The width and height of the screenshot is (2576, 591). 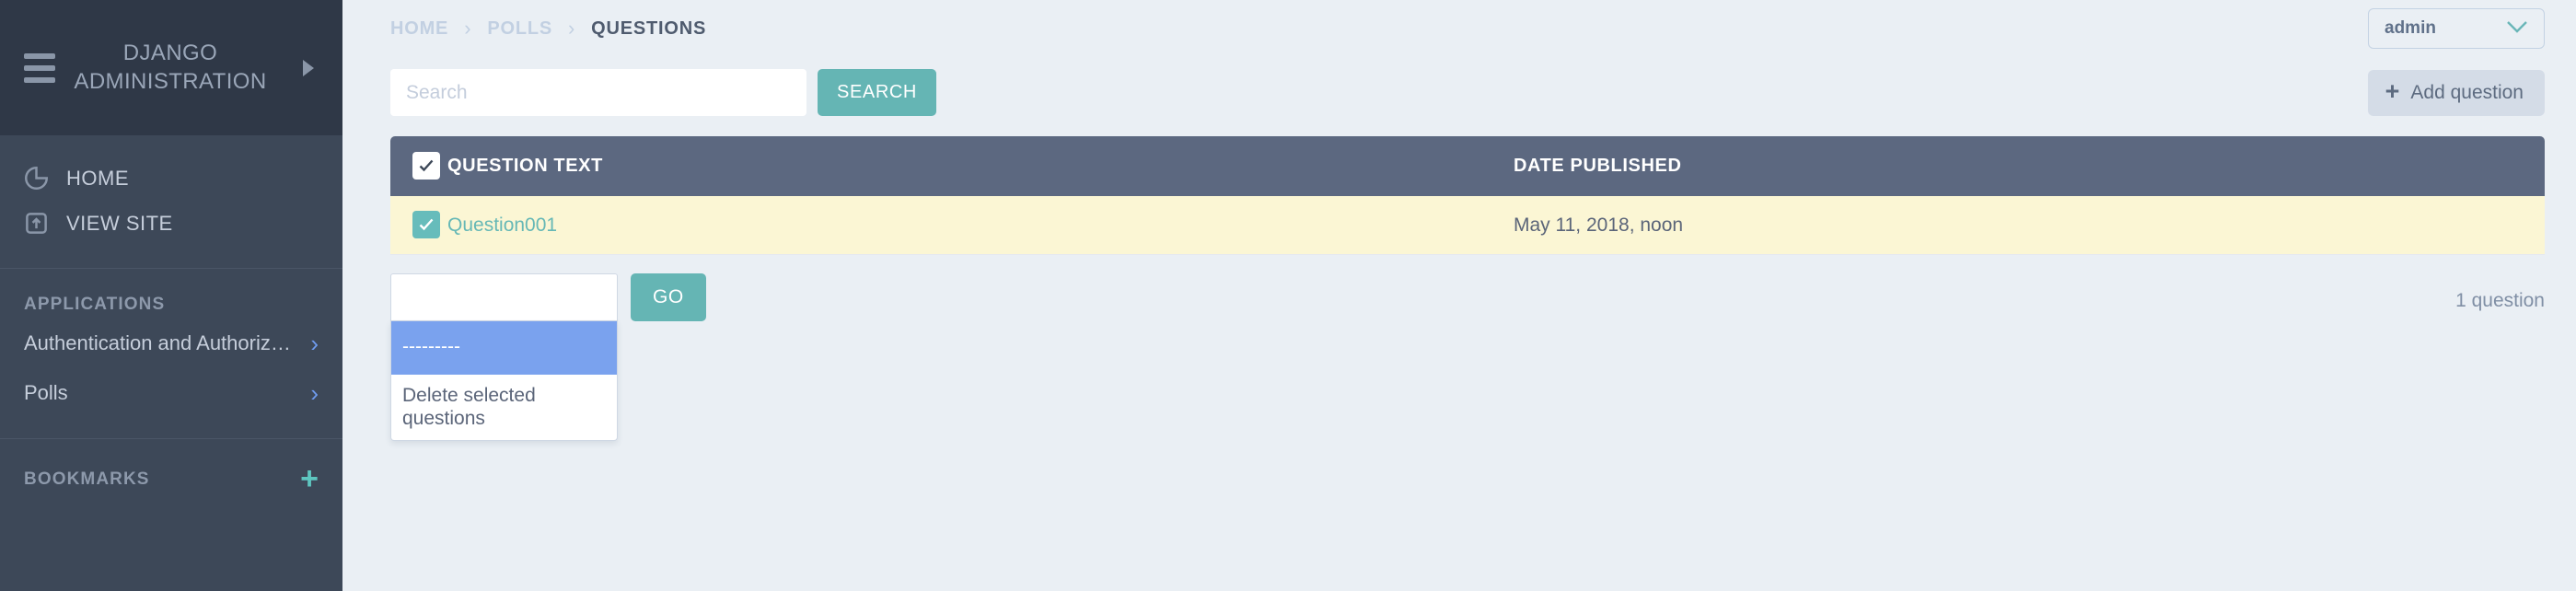 I want to click on sidebar-item-view-site: VIEW SITE, so click(x=171, y=223).